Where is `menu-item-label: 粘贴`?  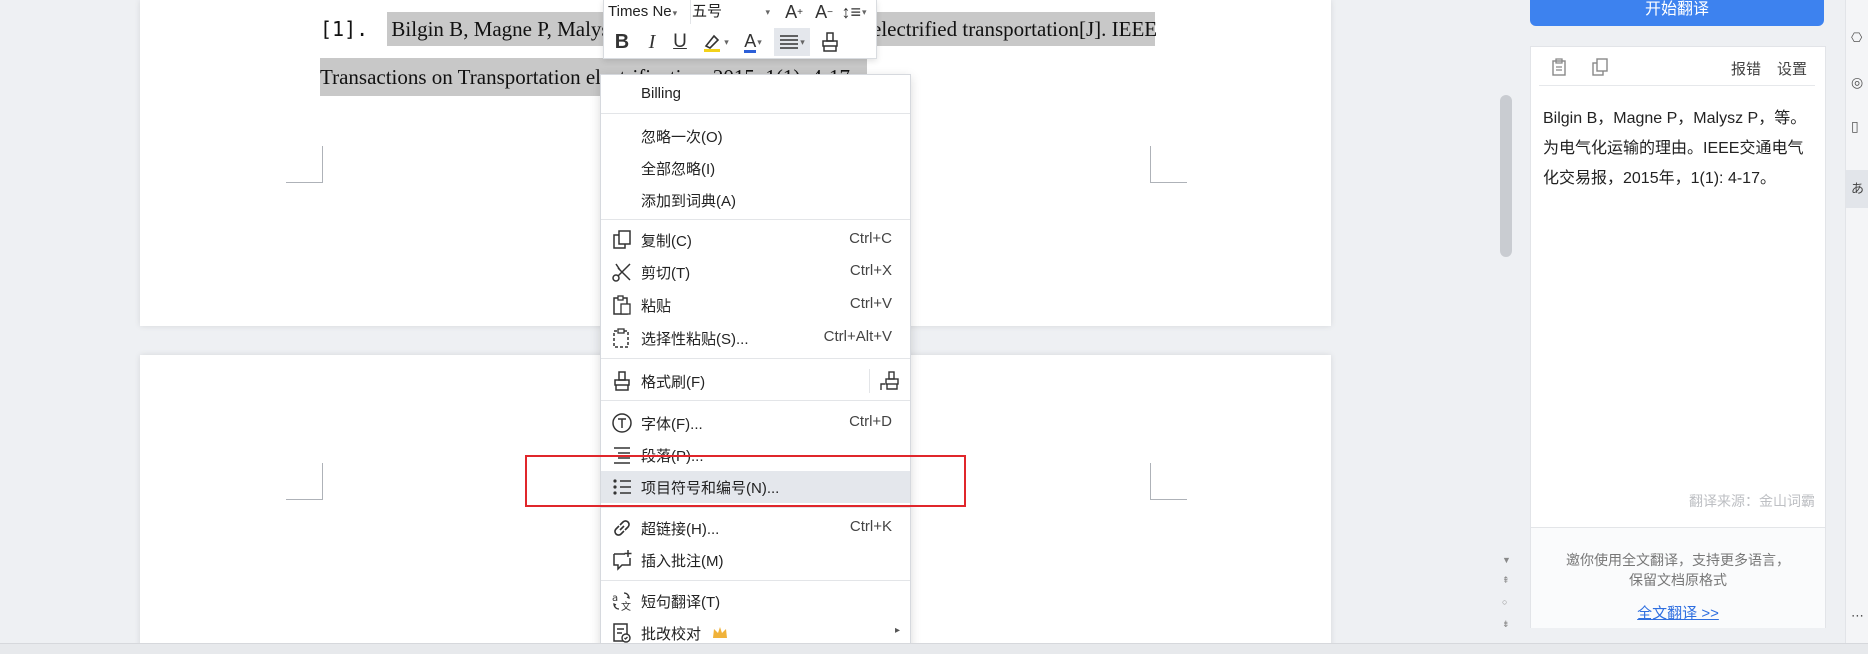
menu-item-label: 粘贴 is located at coordinates (656, 306).